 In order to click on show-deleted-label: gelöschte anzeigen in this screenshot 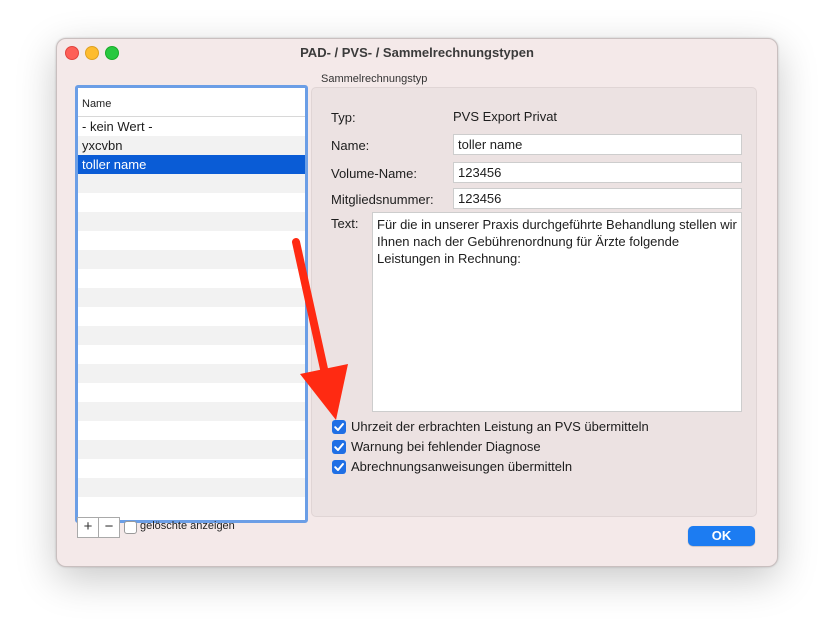, I will do `click(187, 526)`.